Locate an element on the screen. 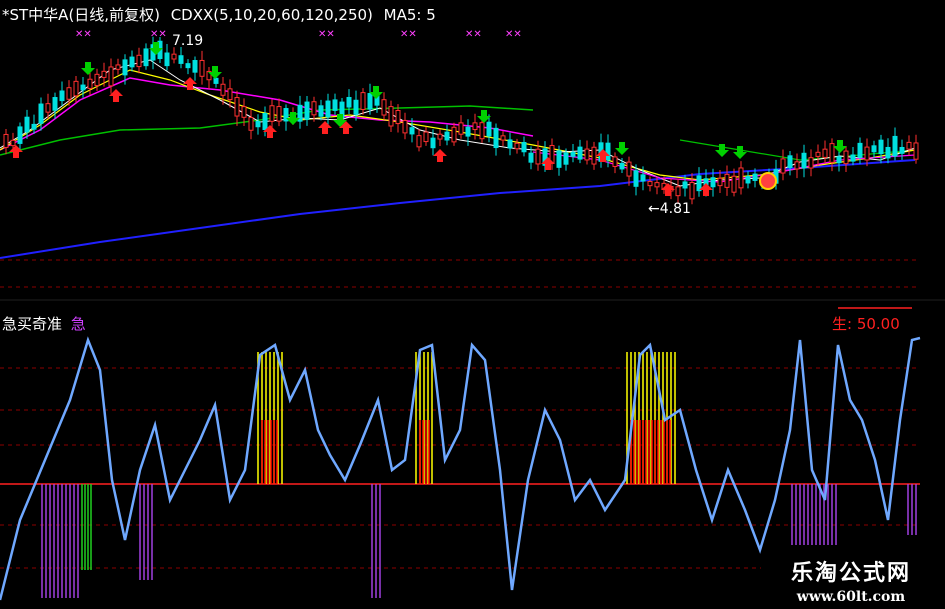 This screenshot has width=945, height=609. low-price-label: ←4.81 is located at coordinates (669, 209).